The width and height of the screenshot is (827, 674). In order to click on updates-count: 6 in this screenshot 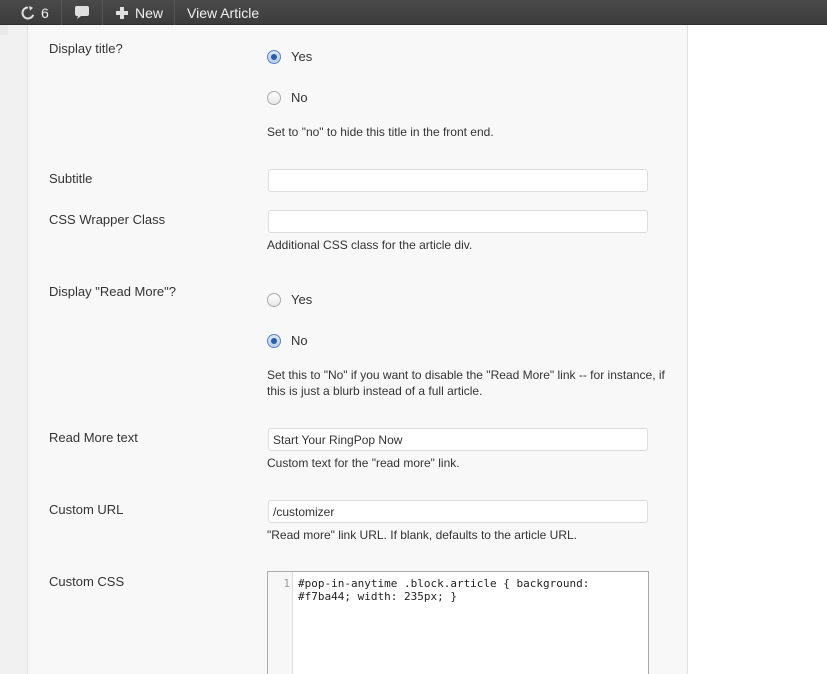, I will do `click(45, 12)`.